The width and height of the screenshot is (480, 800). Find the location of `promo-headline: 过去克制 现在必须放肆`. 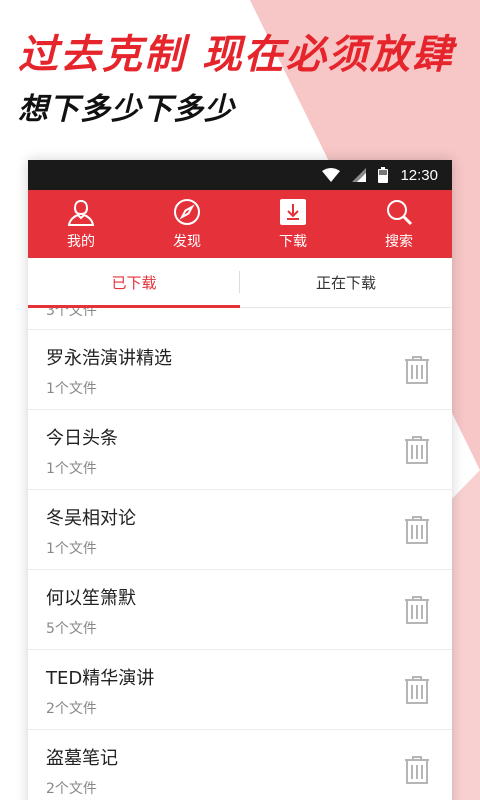

promo-headline: 过去克制 现在必须放肆 is located at coordinates (236, 55).